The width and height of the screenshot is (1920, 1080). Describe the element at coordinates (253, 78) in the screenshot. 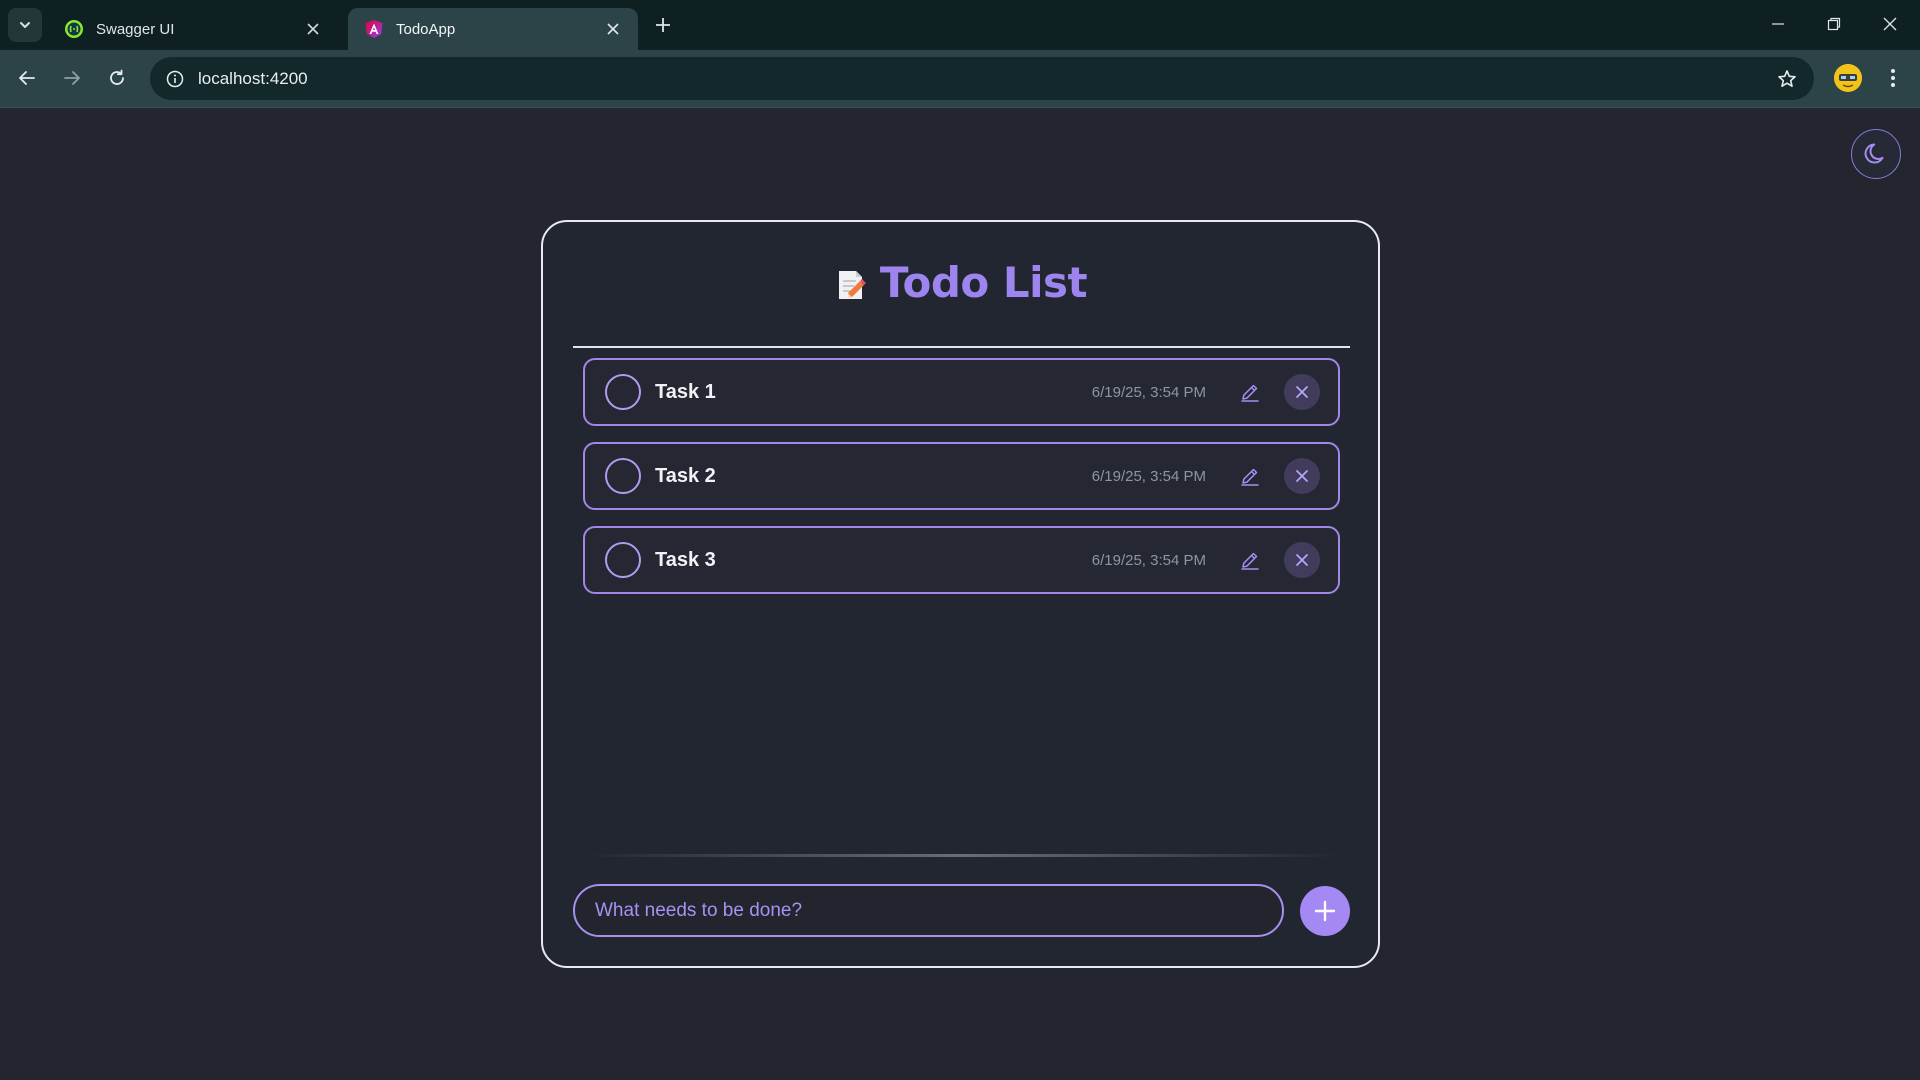

I see `address-text: localhost:4200` at that location.